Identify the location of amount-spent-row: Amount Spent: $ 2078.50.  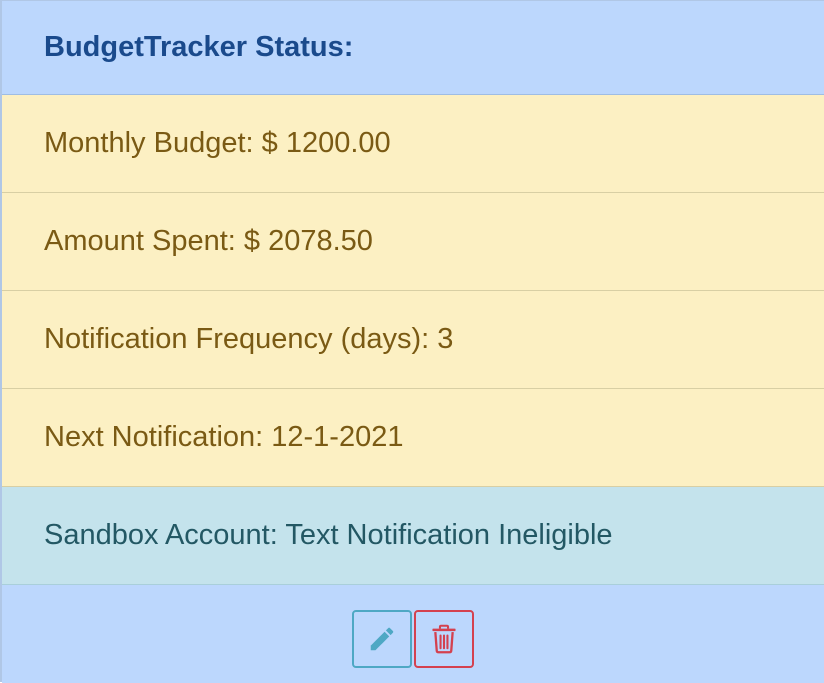
(413, 242).